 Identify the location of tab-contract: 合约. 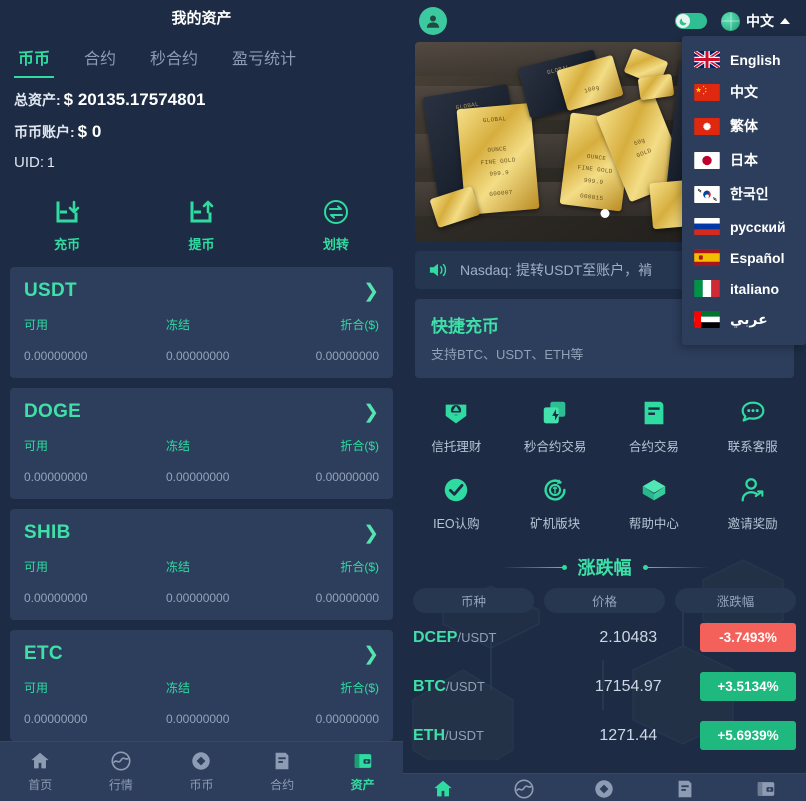
(100, 59).